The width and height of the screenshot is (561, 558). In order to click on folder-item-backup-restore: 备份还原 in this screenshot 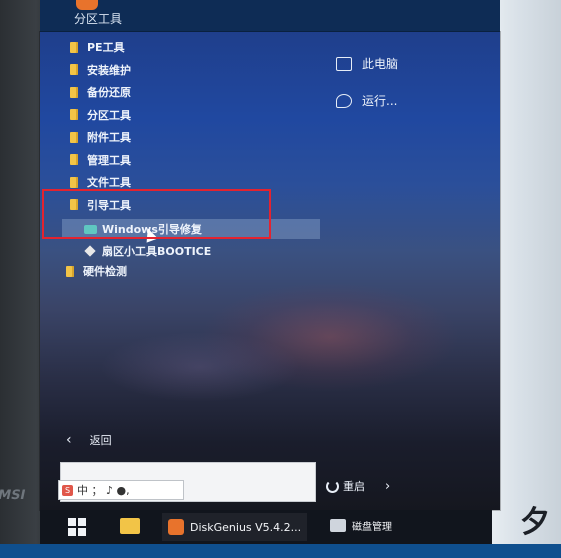, I will do `click(100, 92)`.